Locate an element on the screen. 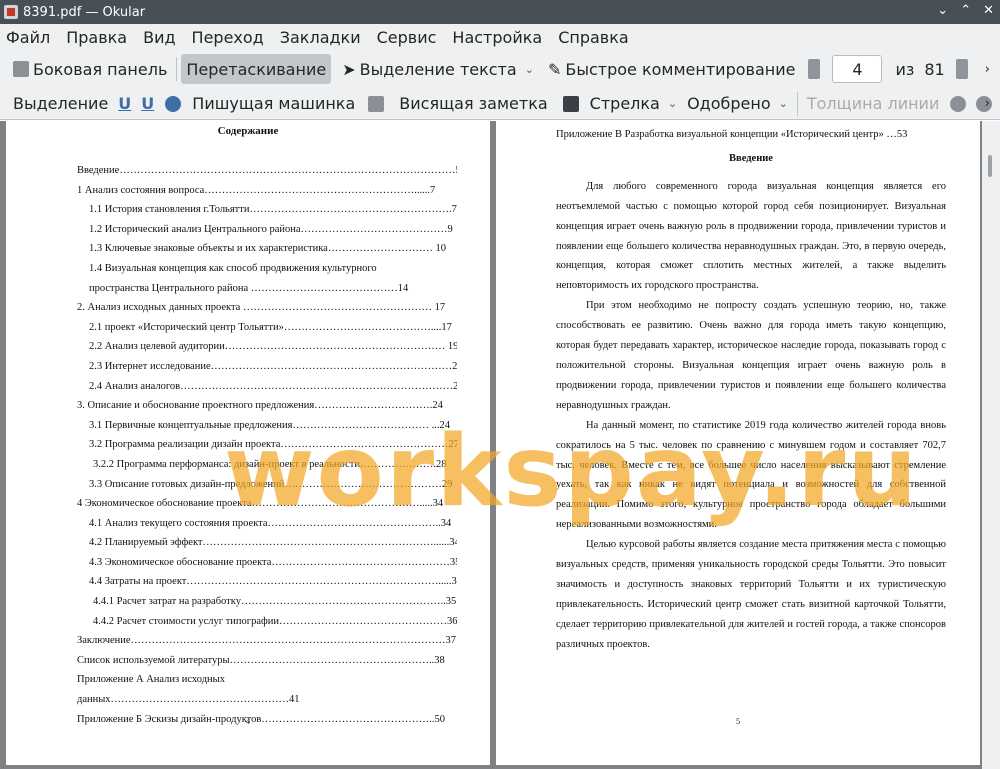  page-number-input: 4 is located at coordinates (857, 69).